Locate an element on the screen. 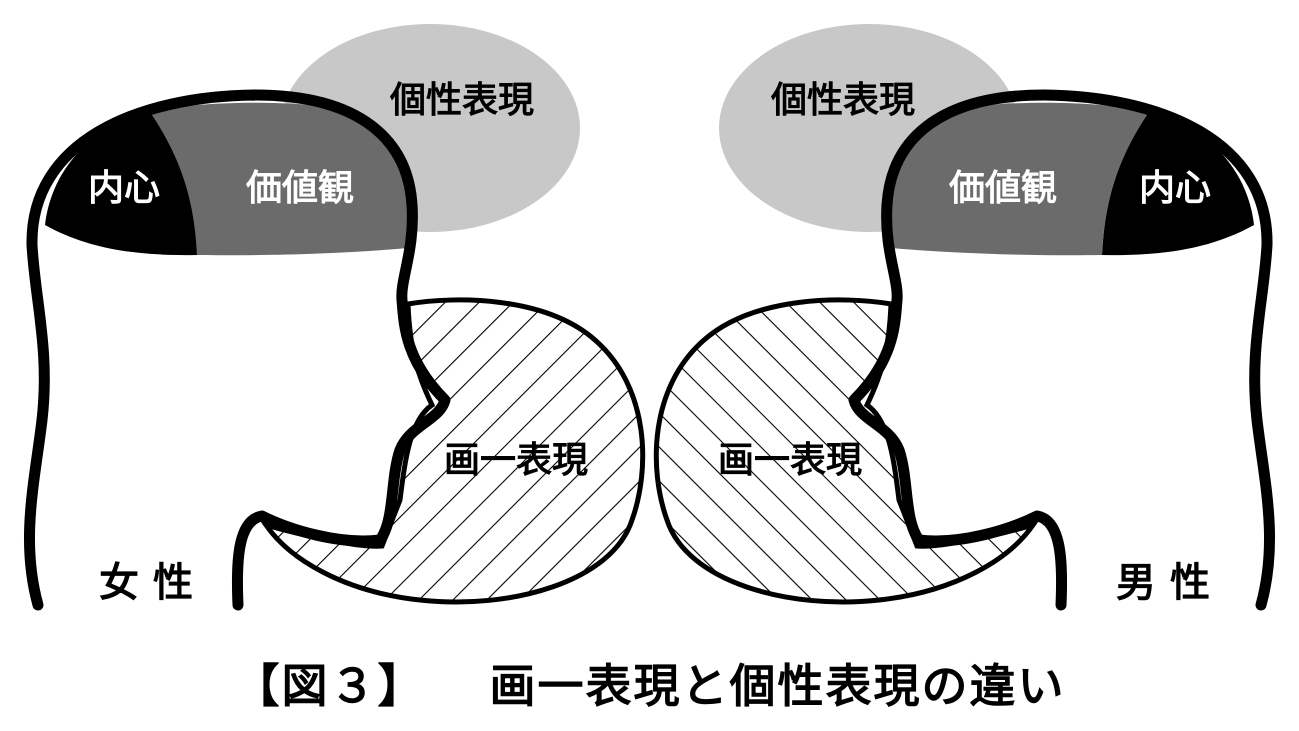 This screenshot has height=731, width=1299. right-label-individual: 個性表現 is located at coordinates (842, 100).